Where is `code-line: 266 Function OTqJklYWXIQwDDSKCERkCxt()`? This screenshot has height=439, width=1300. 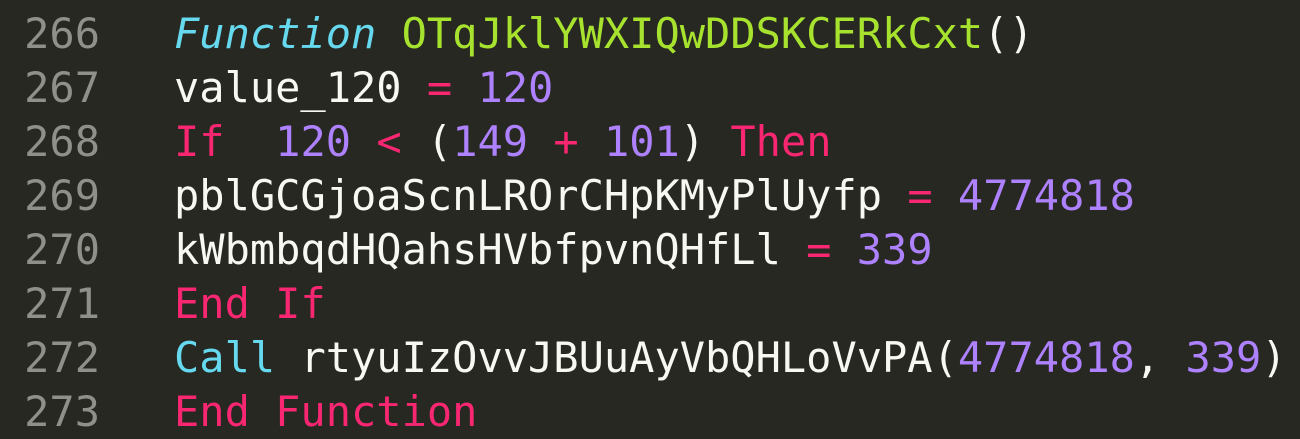 code-line: 266 Function OTqJklYWXIQwDDSKCERkCxt() is located at coordinates (650, 33).